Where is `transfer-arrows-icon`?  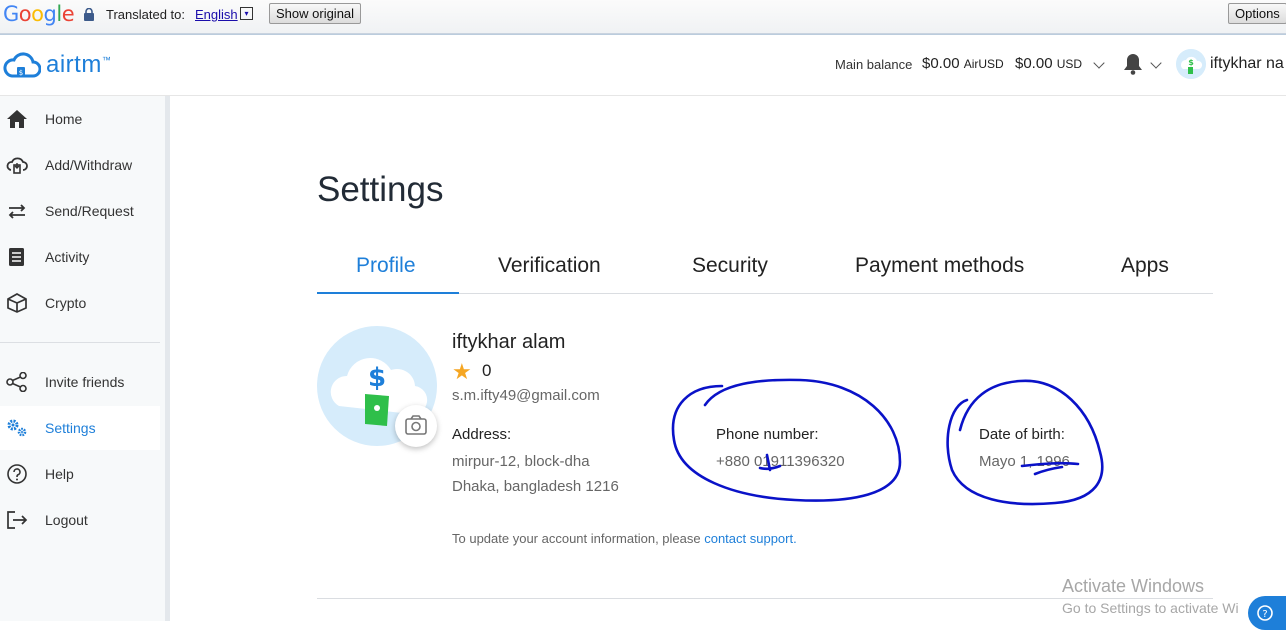 transfer-arrows-icon is located at coordinates (17, 211).